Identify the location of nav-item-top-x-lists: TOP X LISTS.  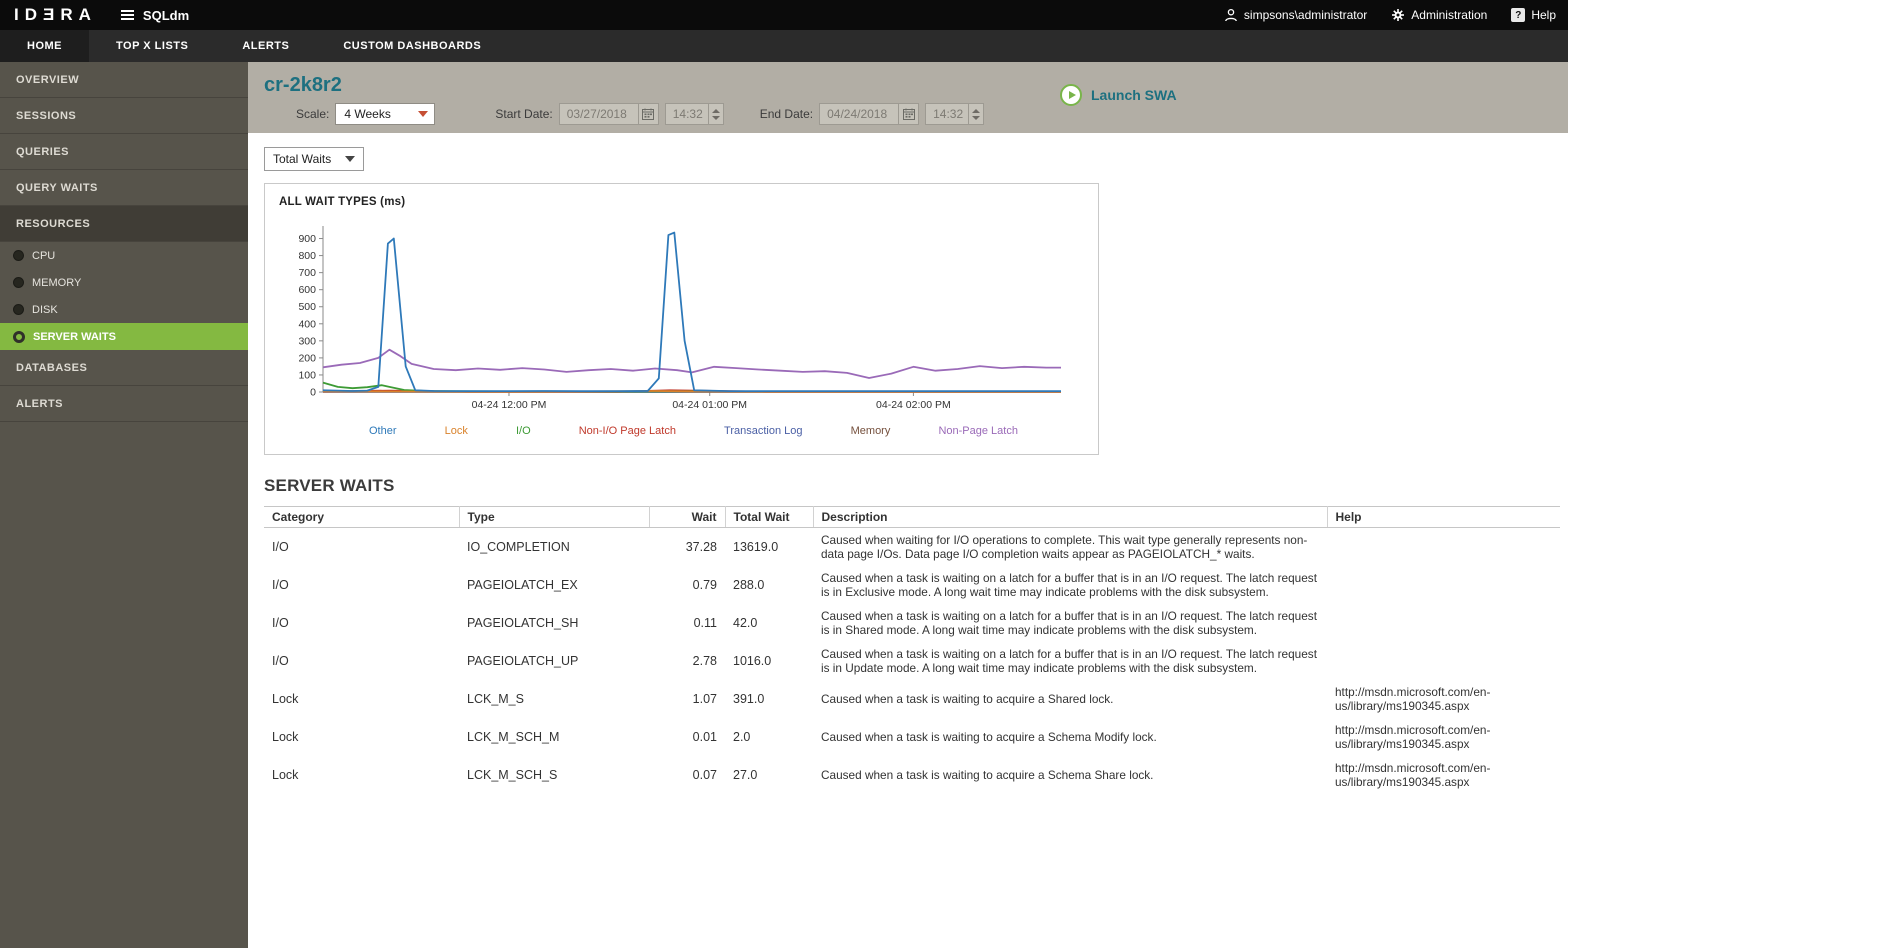
(152, 46).